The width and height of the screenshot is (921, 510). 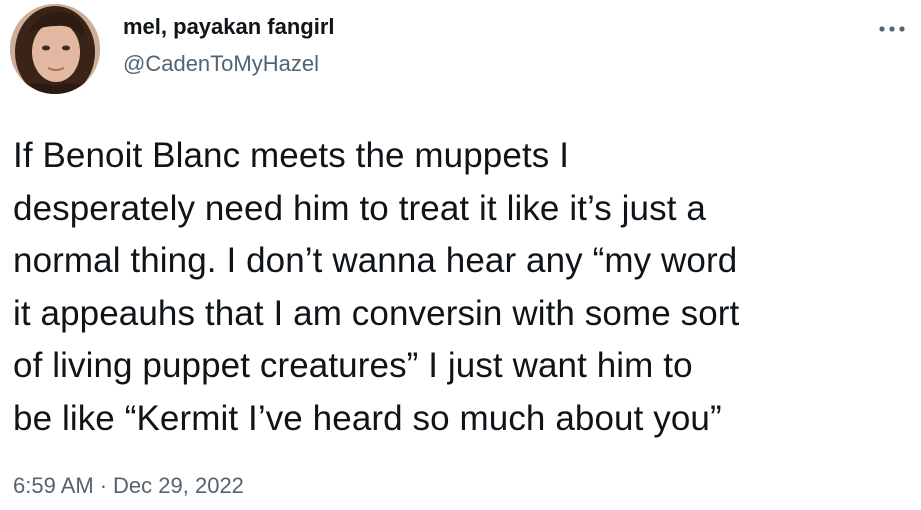 What do you see at coordinates (229, 45) in the screenshot?
I see `author-info: mel, payakan fangirl @CadenToMyHazel` at bounding box center [229, 45].